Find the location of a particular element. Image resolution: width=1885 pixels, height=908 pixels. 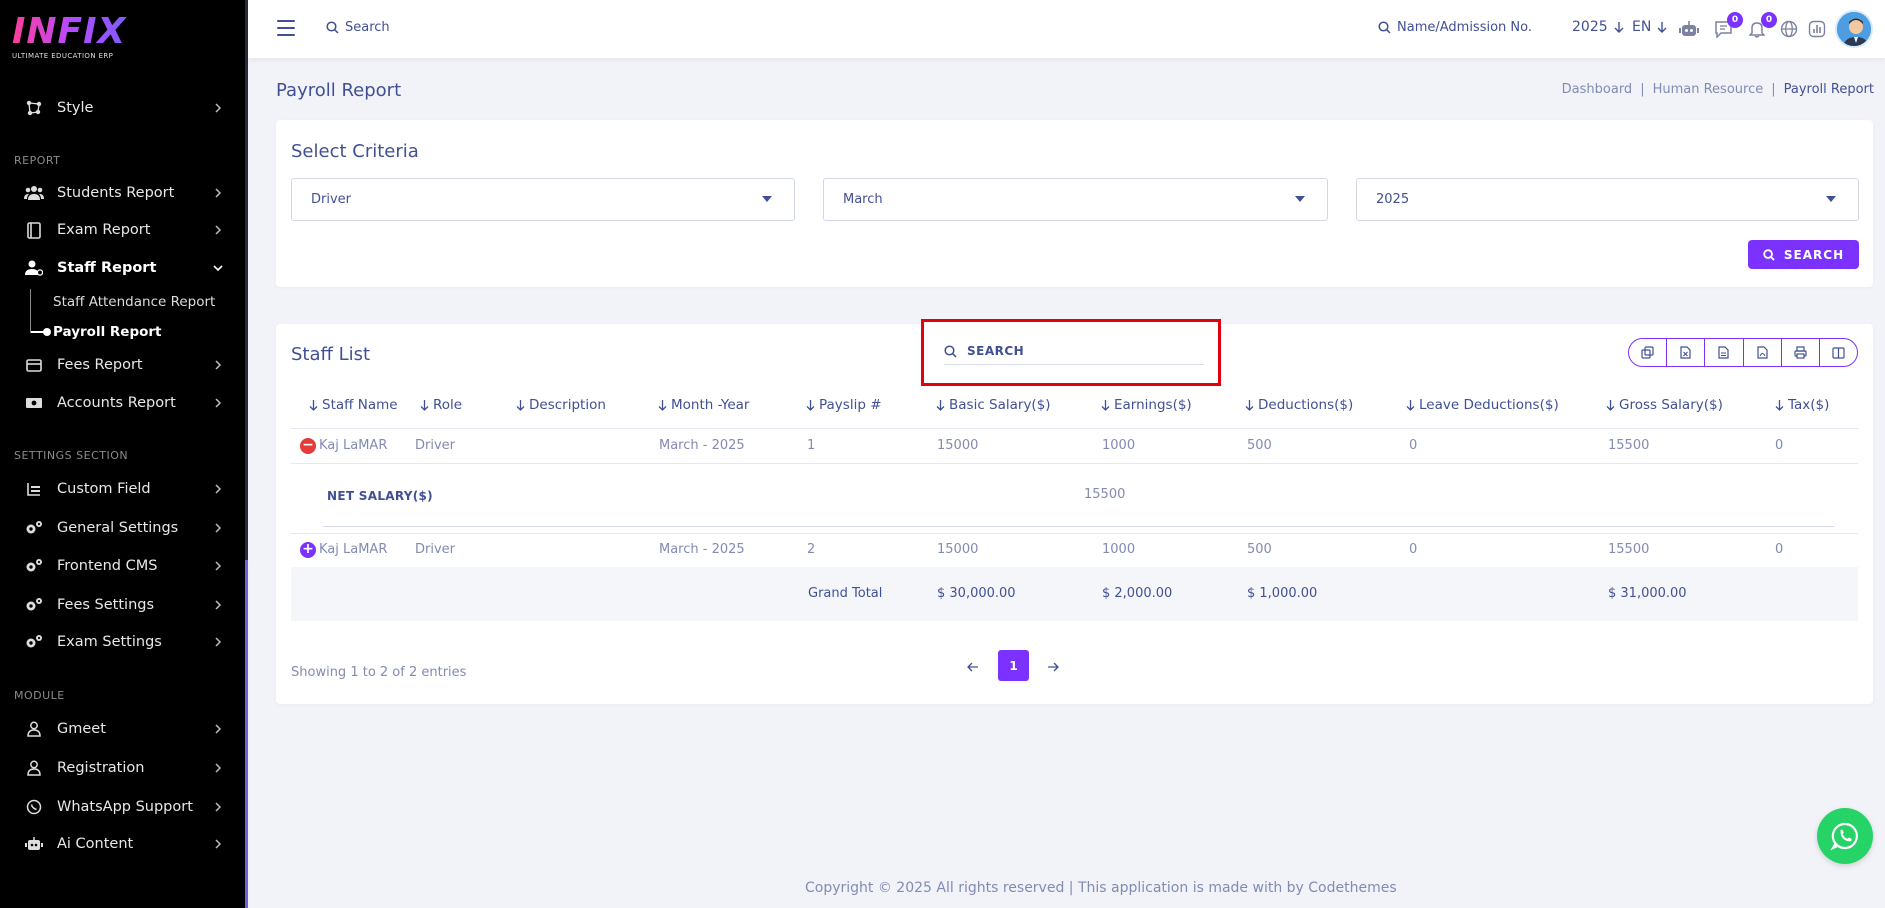

previous-page-button is located at coordinates (973, 667).